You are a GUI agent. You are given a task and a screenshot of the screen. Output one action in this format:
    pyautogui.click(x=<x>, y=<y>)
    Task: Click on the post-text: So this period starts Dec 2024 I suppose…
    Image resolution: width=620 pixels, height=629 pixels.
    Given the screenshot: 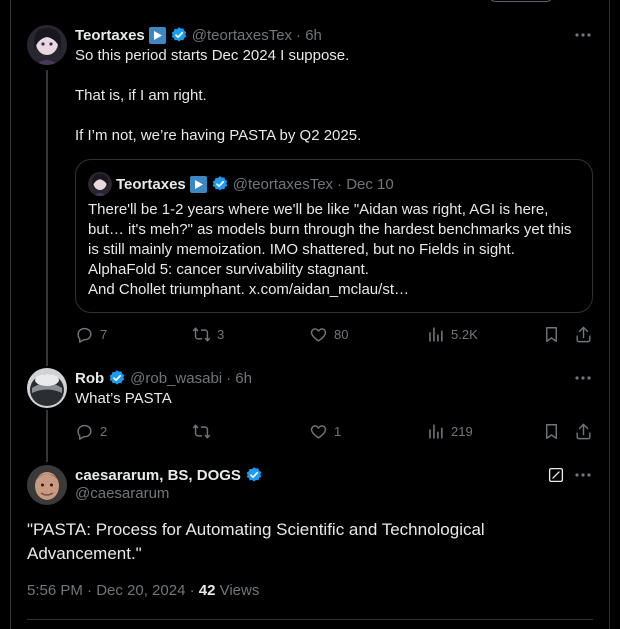 What is the action you would take?
    pyautogui.click(x=218, y=95)
    